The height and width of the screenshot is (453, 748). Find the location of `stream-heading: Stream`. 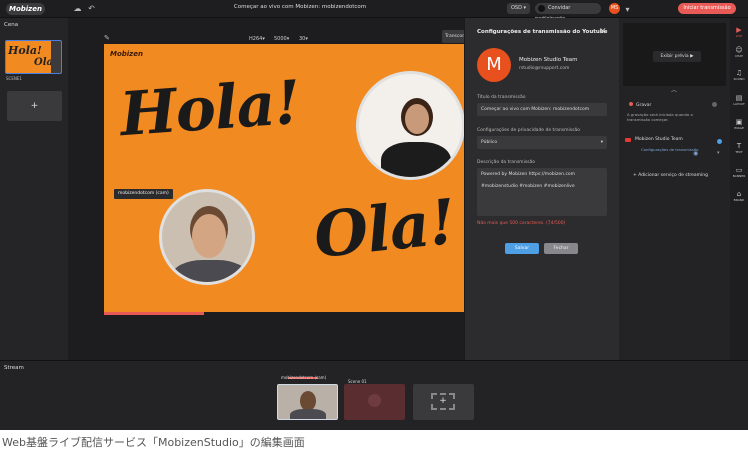

stream-heading: Stream is located at coordinates (14, 368).